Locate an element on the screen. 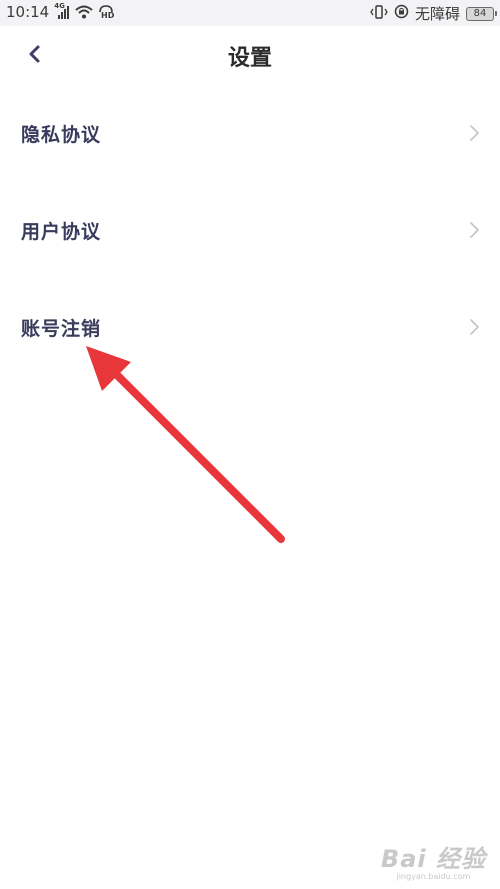 The image size is (500, 889). watermark-url: jingyan.baidu.com is located at coordinates (433, 876).